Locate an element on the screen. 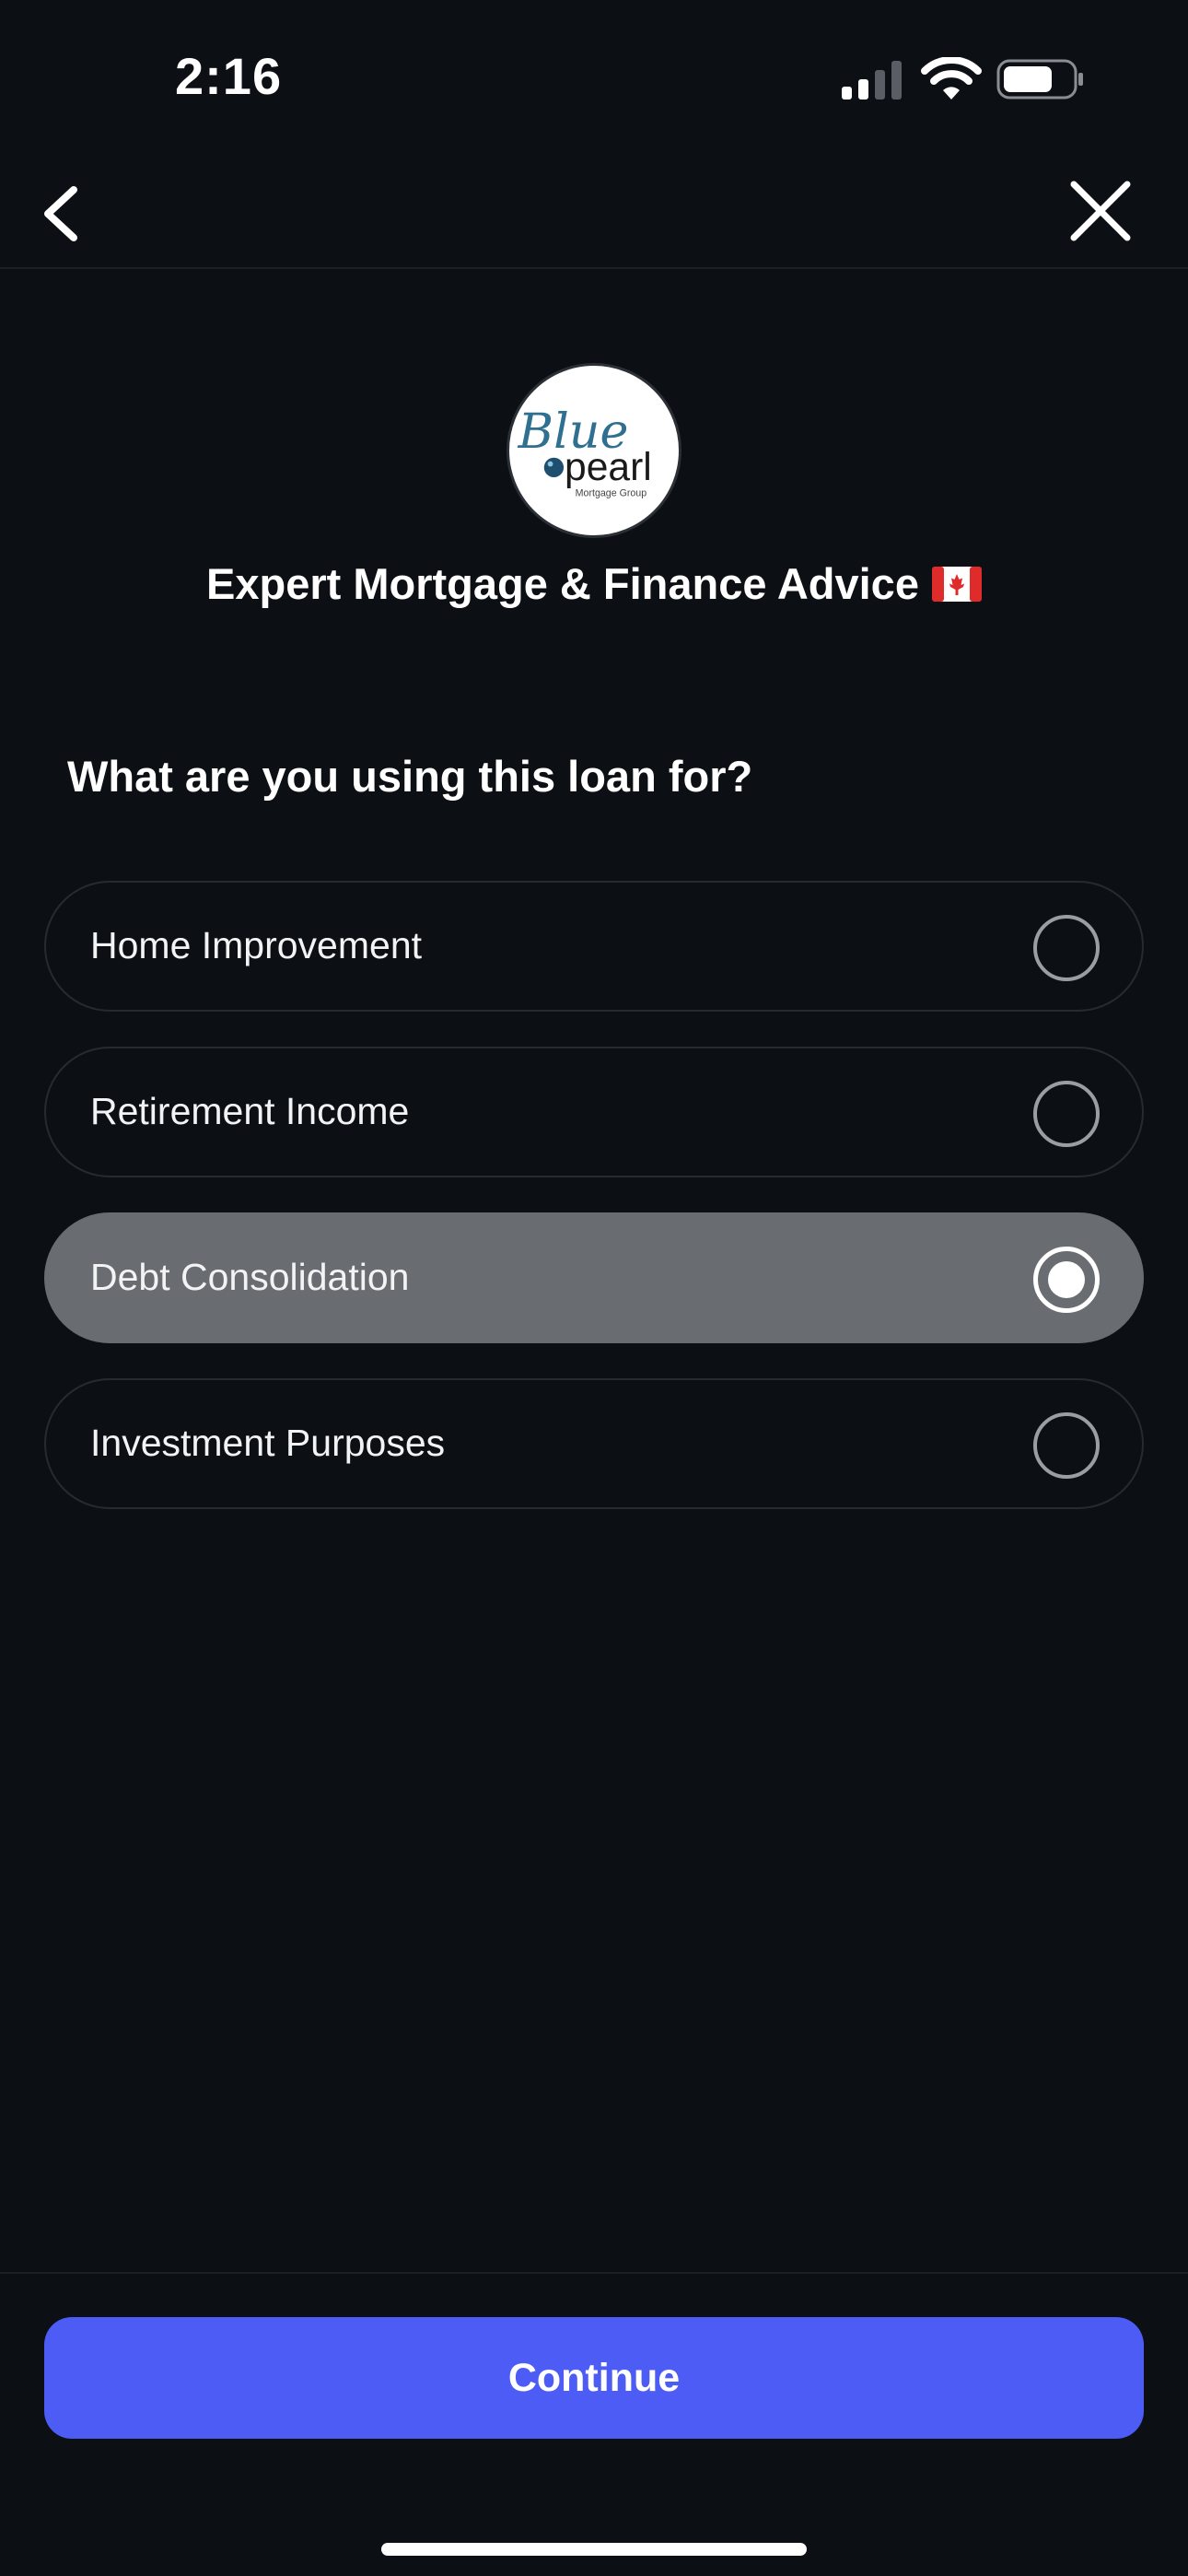  radio-selected-icon is located at coordinates (1066, 1280).